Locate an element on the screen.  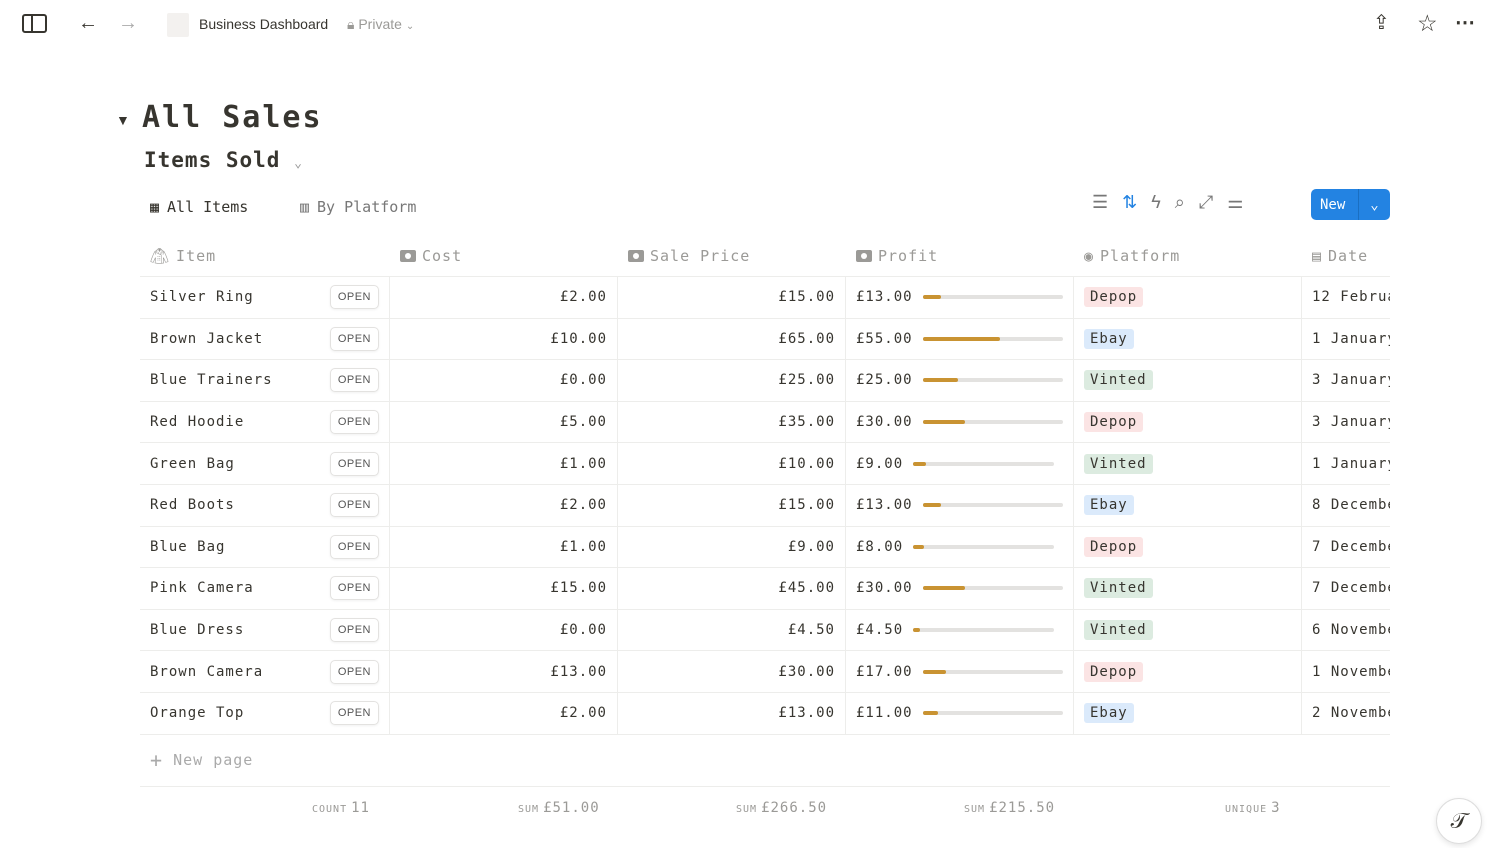
sale-price-cell: £35.00 is located at coordinates (732, 422).